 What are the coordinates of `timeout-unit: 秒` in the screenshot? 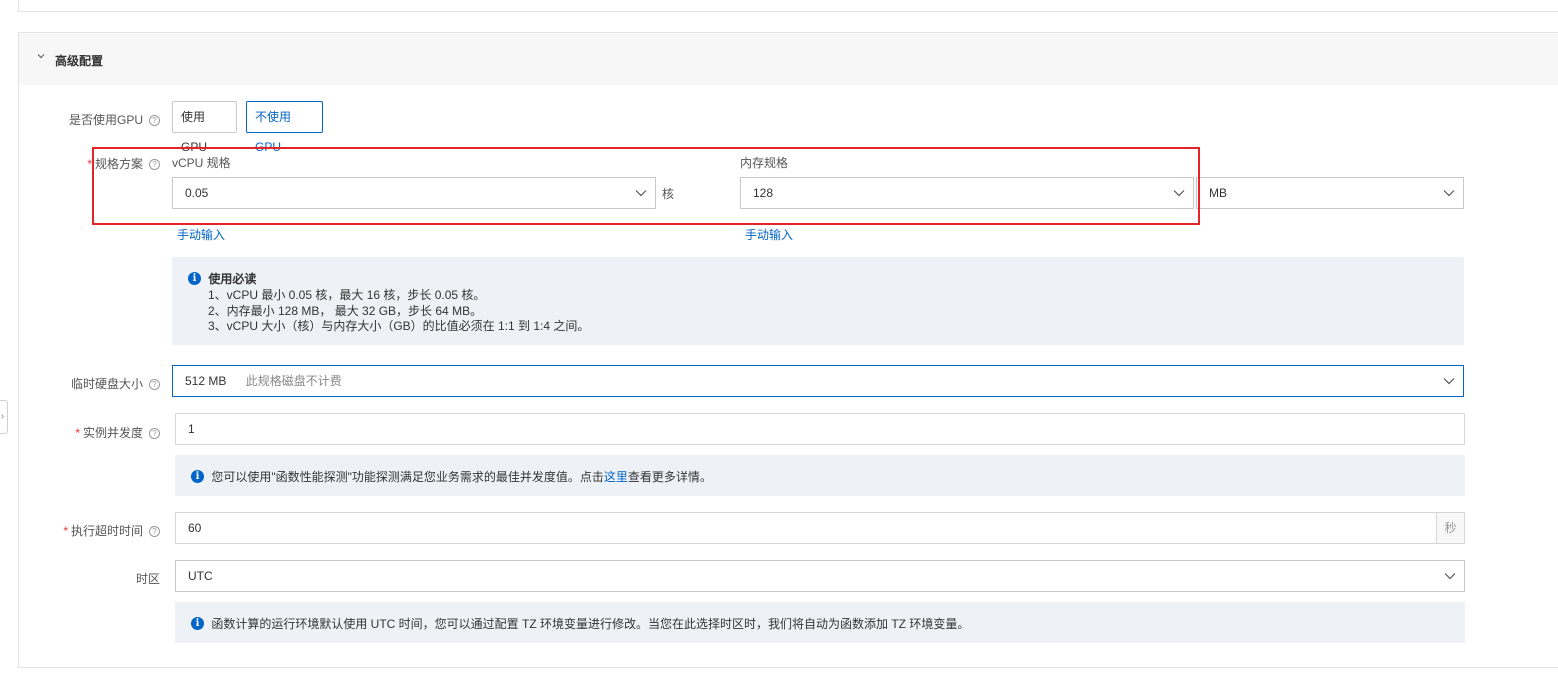 It's located at (1450, 528).